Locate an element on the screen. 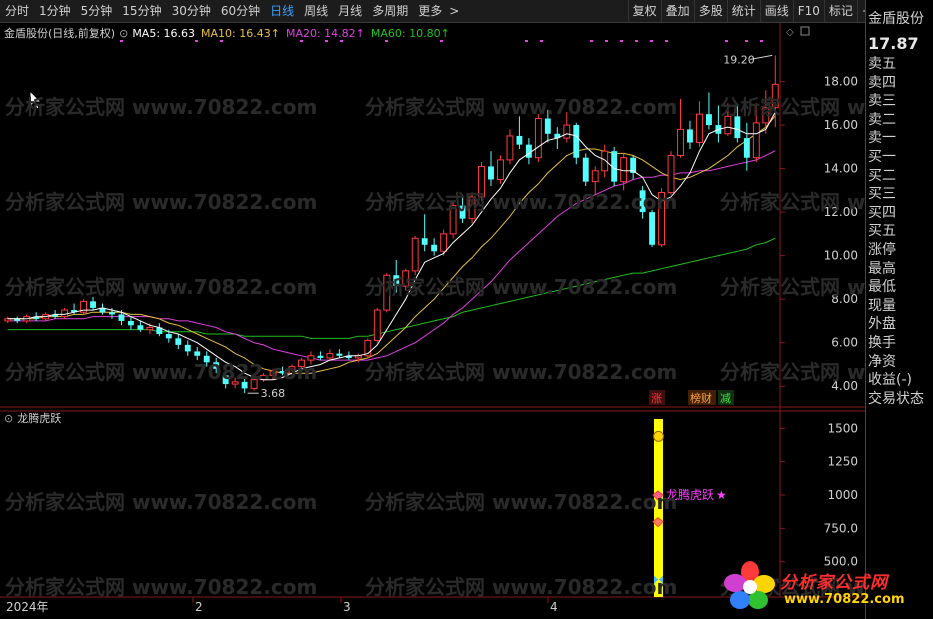 This screenshot has width=933, height=619. high-value-label: 19.20 is located at coordinates (739, 59).